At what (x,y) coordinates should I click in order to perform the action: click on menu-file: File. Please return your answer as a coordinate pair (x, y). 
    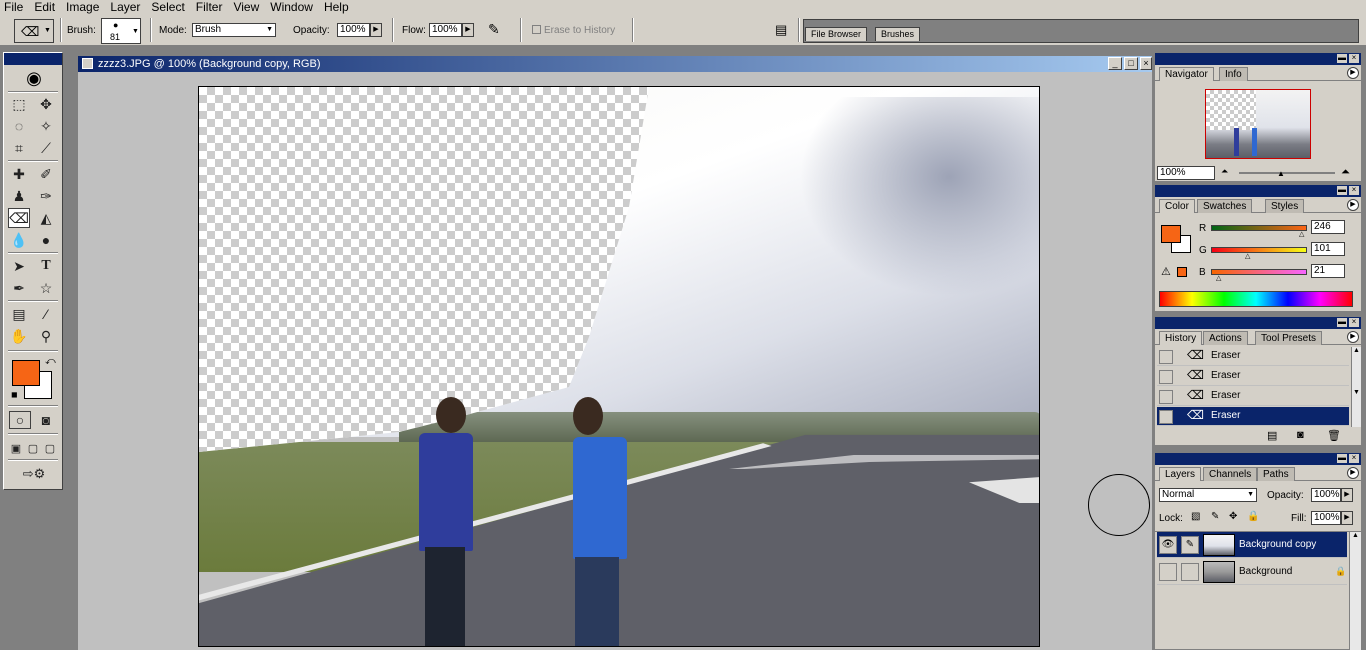
    Looking at the image, I should click on (13, 7).